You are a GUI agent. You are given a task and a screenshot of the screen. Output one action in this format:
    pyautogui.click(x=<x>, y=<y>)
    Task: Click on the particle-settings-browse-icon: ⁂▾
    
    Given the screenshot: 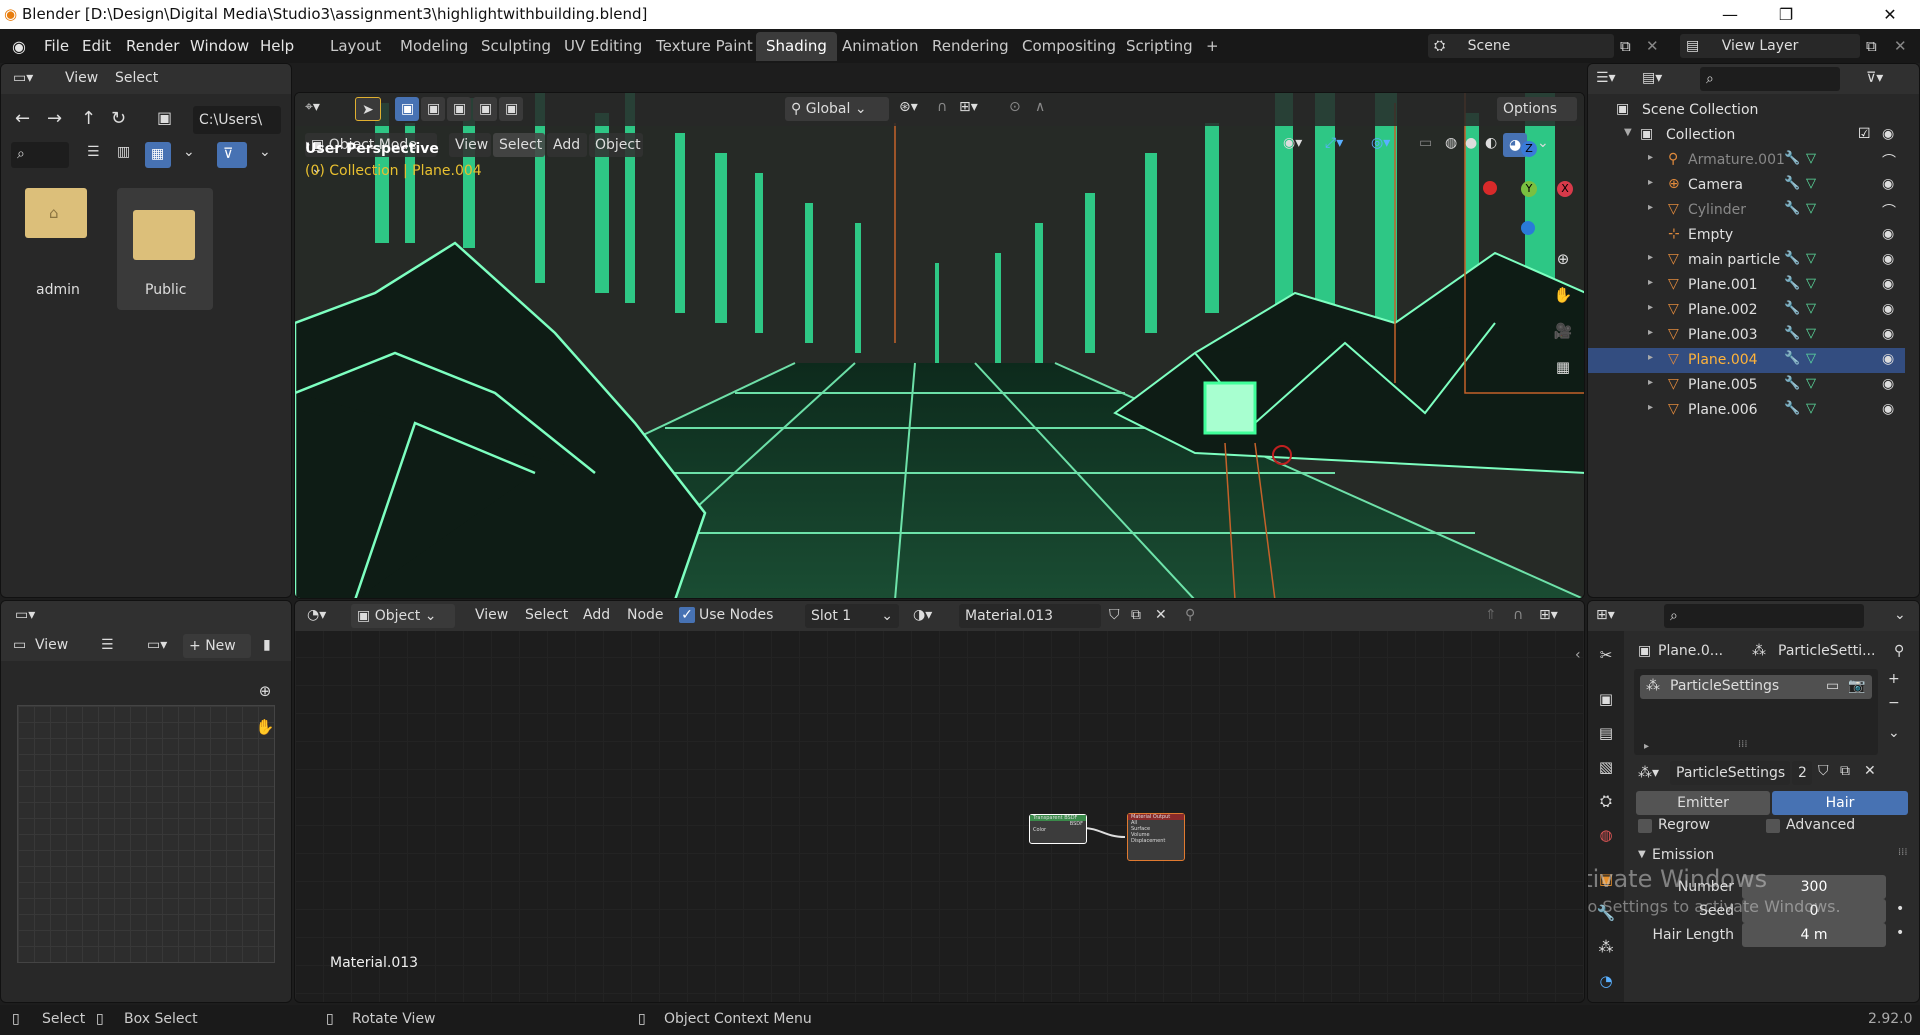 What is the action you would take?
    pyautogui.click(x=1648, y=773)
    